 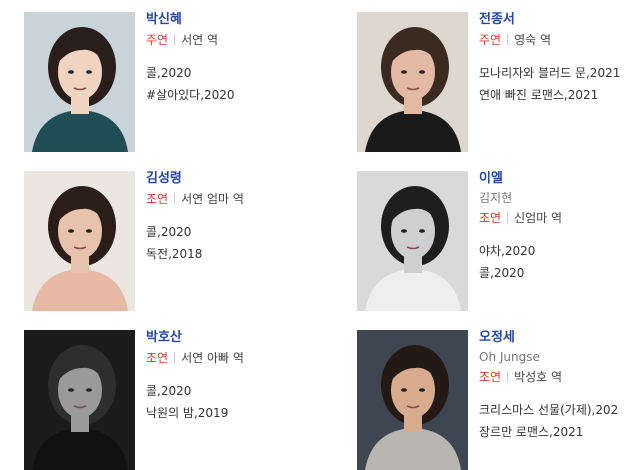 What do you see at coordinates (553, 338) in the screenshot?
I see `actor-name-link: 오정세` at bounding box center [553, 338].